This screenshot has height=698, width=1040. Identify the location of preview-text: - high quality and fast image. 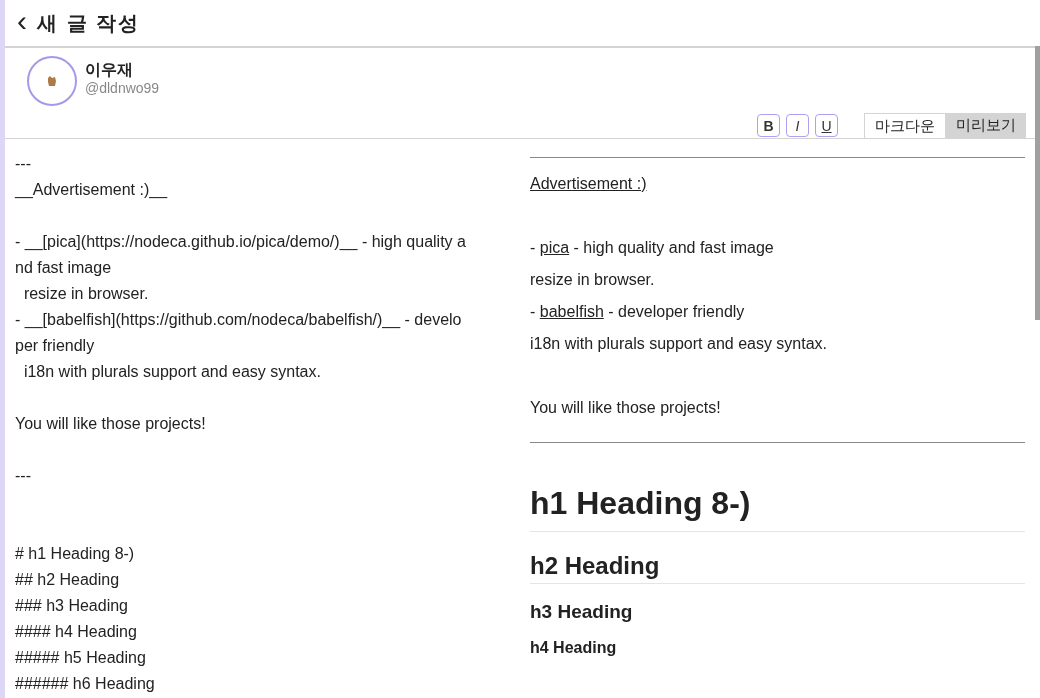
(673, 247).